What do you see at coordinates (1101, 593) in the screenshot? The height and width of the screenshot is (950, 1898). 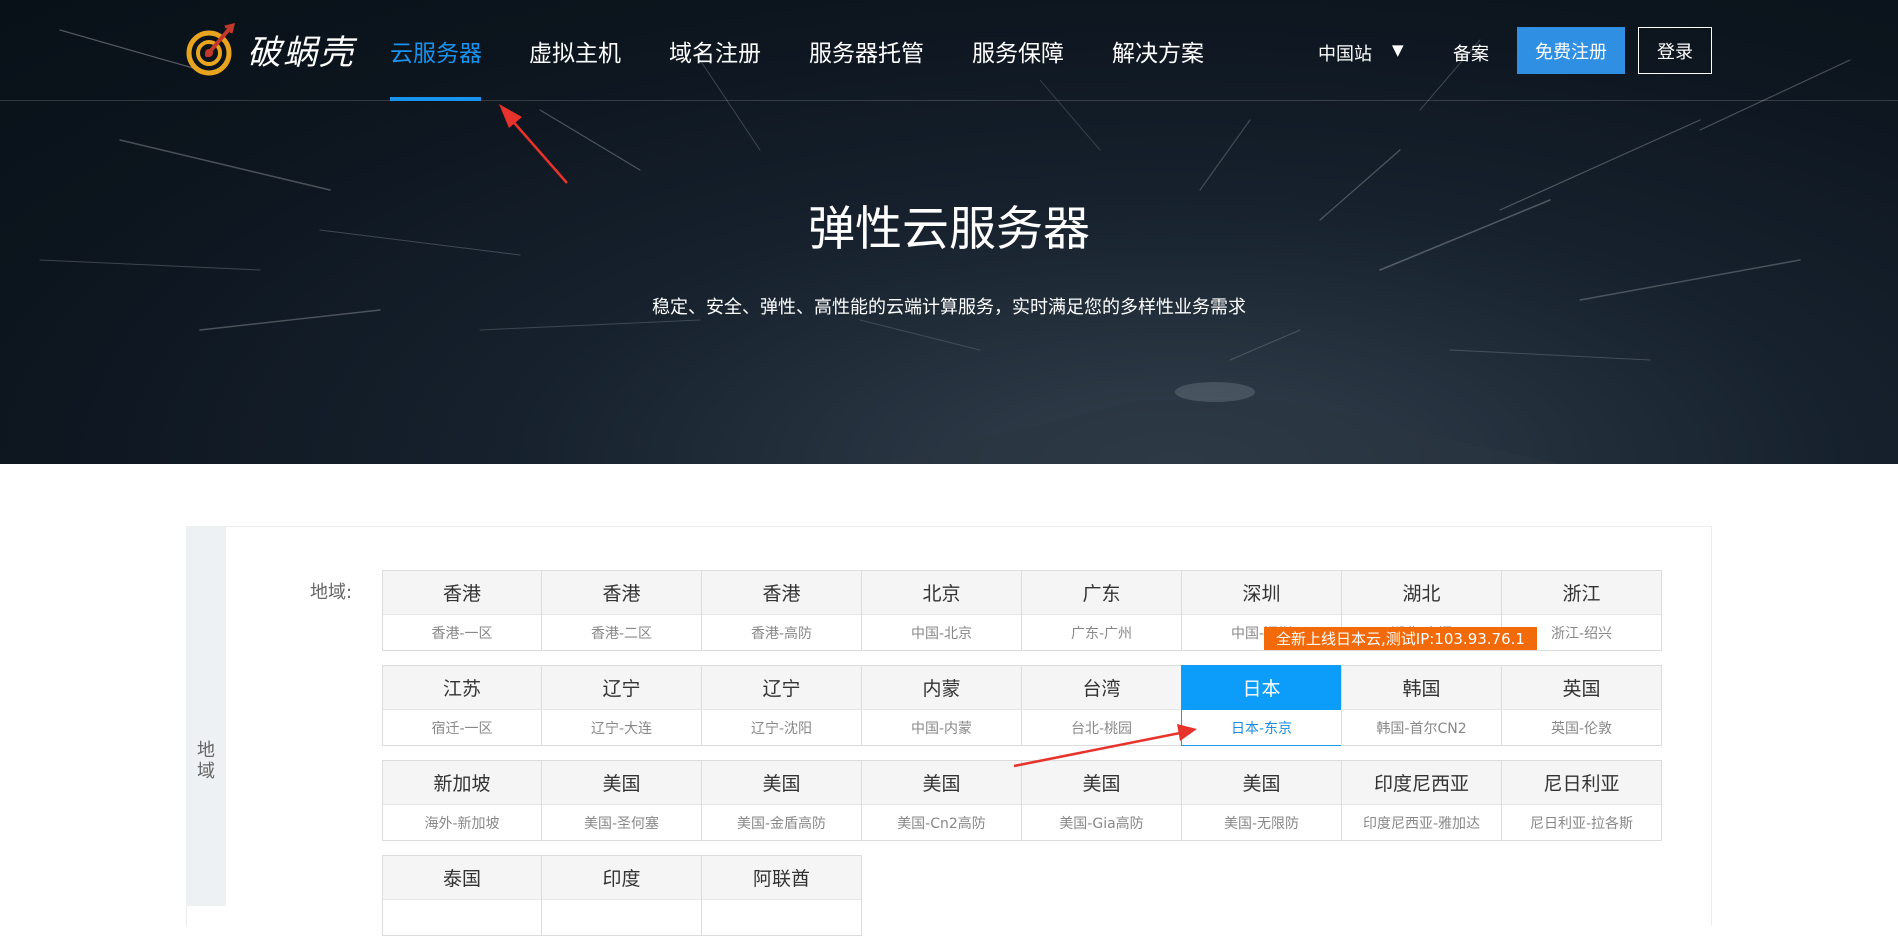 I see `region-name: 广东` at bounding box center [1101, 593].